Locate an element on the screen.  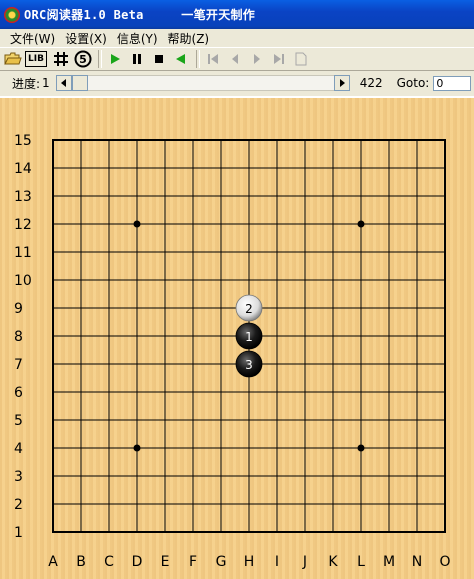
stone-move-number: 2 is located at coordinates (249, 309).